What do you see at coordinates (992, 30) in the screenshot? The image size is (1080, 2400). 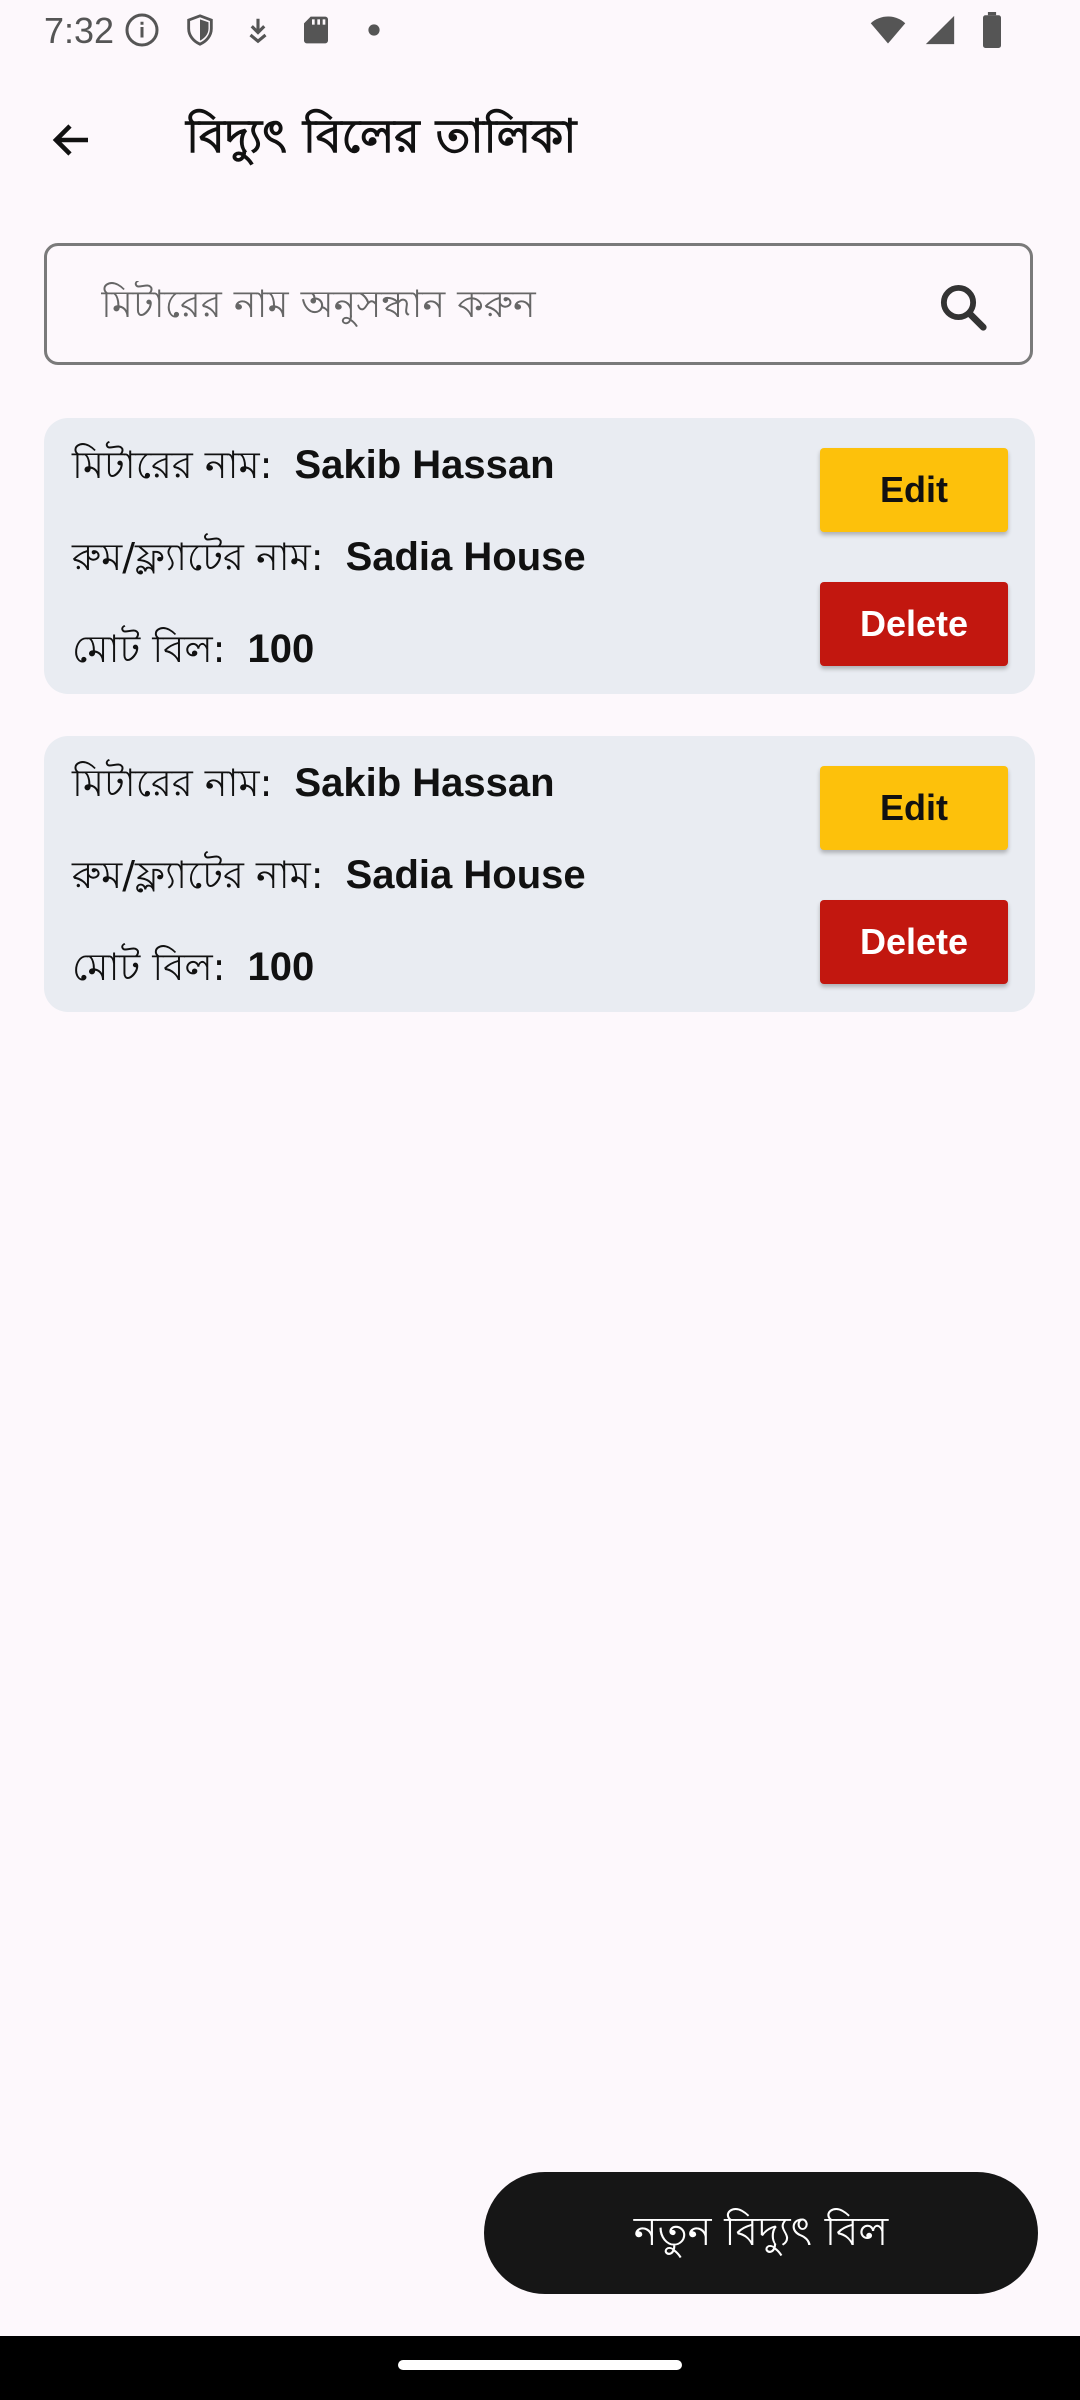 I see `battery-icon` at bounding box center [992, 30].